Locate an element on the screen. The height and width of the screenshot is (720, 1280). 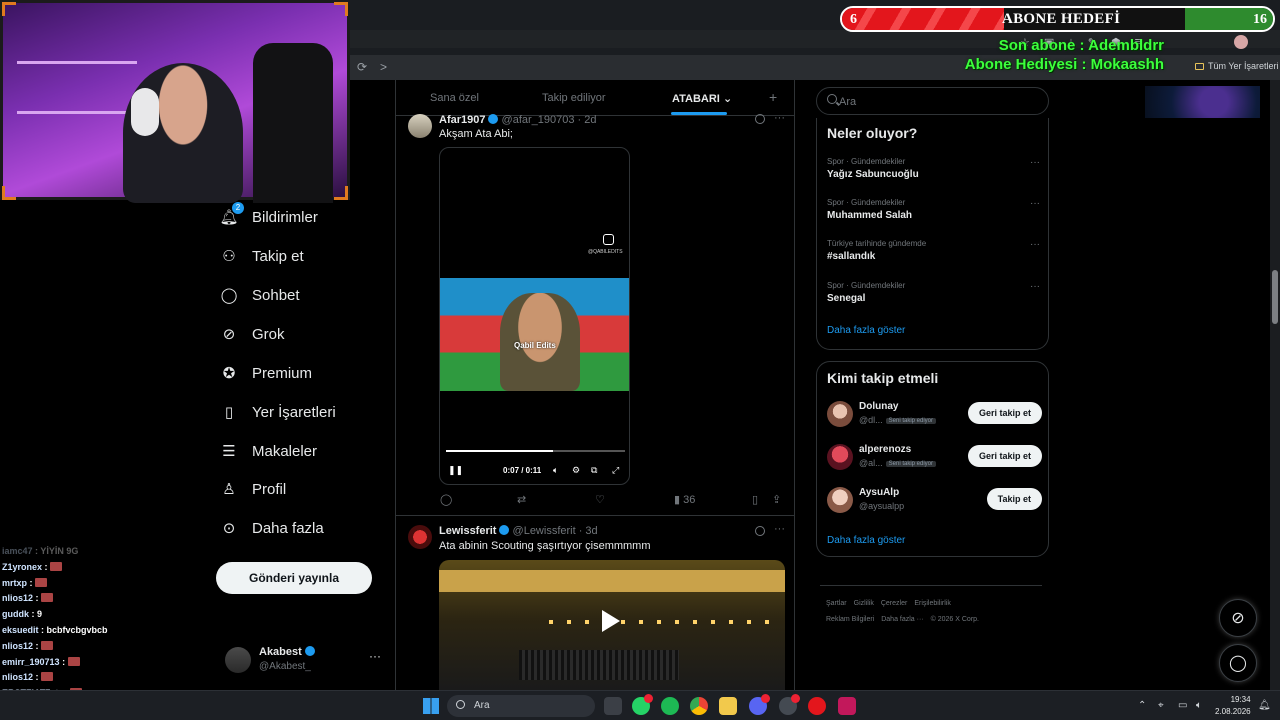
more-options-icon: ··· is located at coordinates (375, 656).